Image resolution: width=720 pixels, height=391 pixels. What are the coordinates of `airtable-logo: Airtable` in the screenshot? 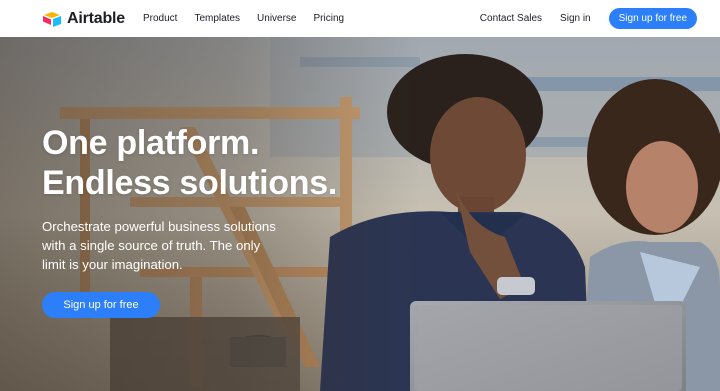 It's located at (83, 19).